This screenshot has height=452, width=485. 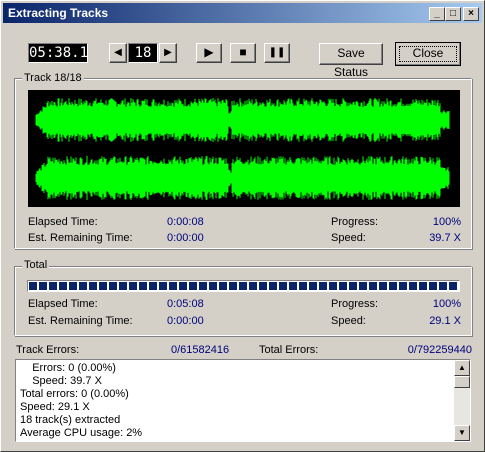 I want to click on total-speed-label: Speed:, so click(x=348, y=321).